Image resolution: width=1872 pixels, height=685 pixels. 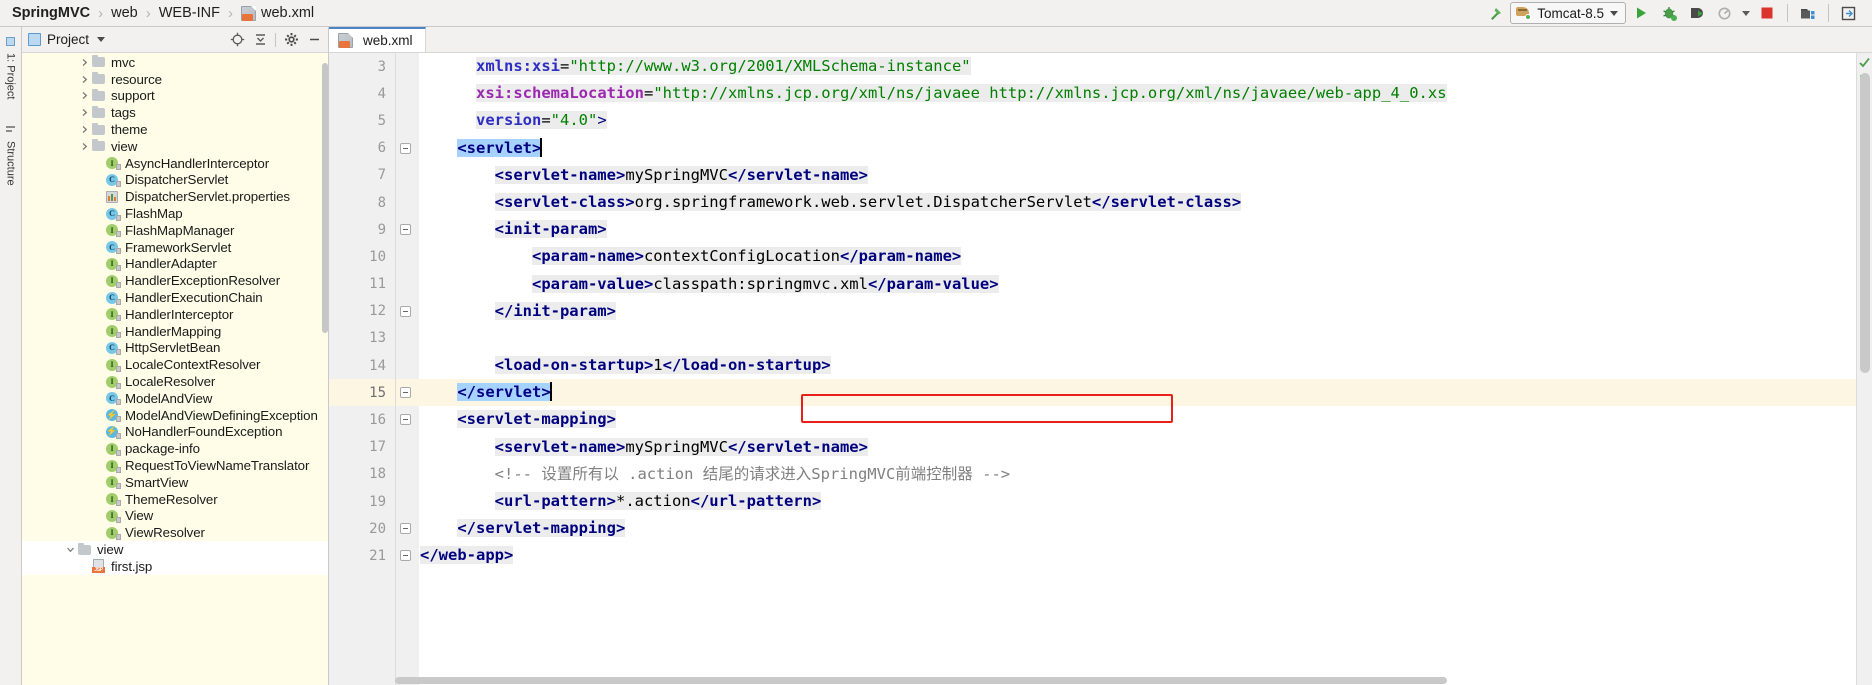 I want to click on line-number: 15, so click(x=362, y=393).